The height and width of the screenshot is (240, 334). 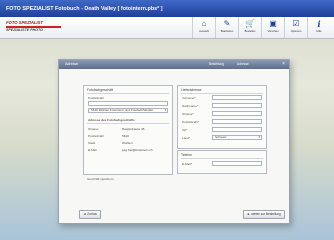 I want to click on home-icon: ⌂, so click(x=204, y=23).